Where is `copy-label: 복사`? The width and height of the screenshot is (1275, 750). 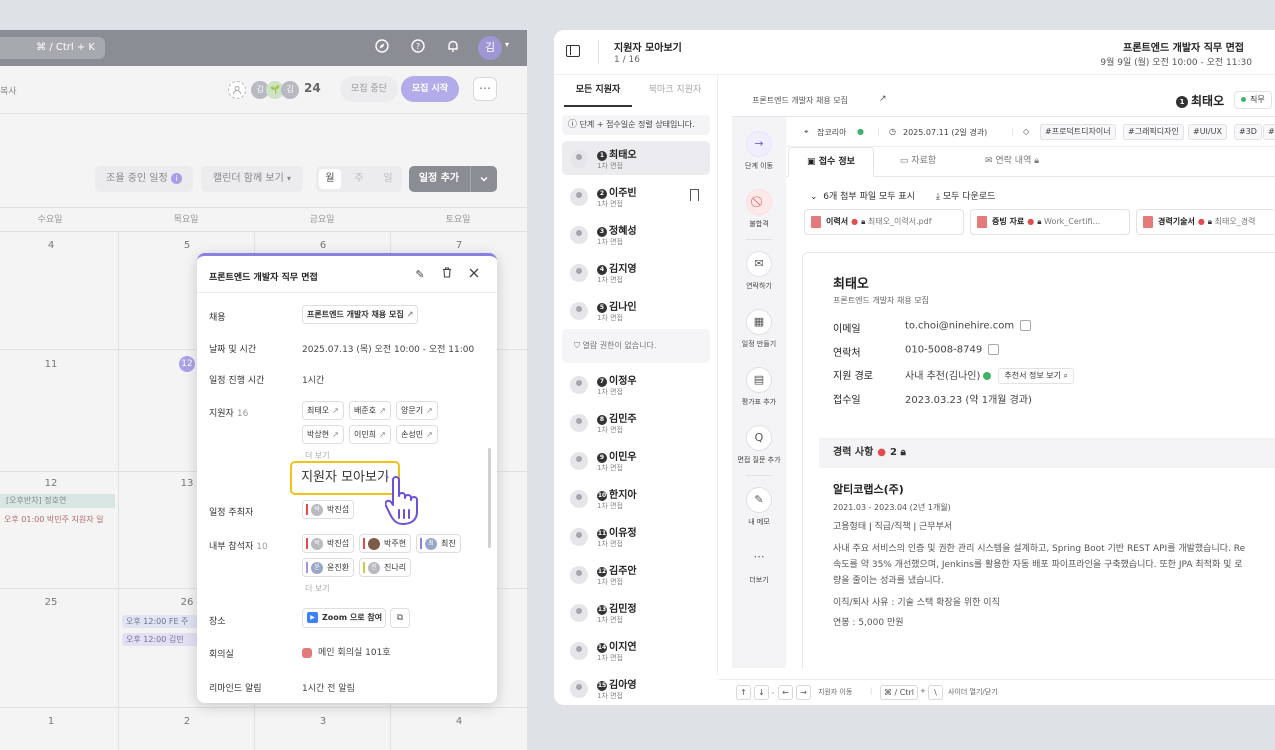
copy-label: 복사 is located at coordinates (8, 90).